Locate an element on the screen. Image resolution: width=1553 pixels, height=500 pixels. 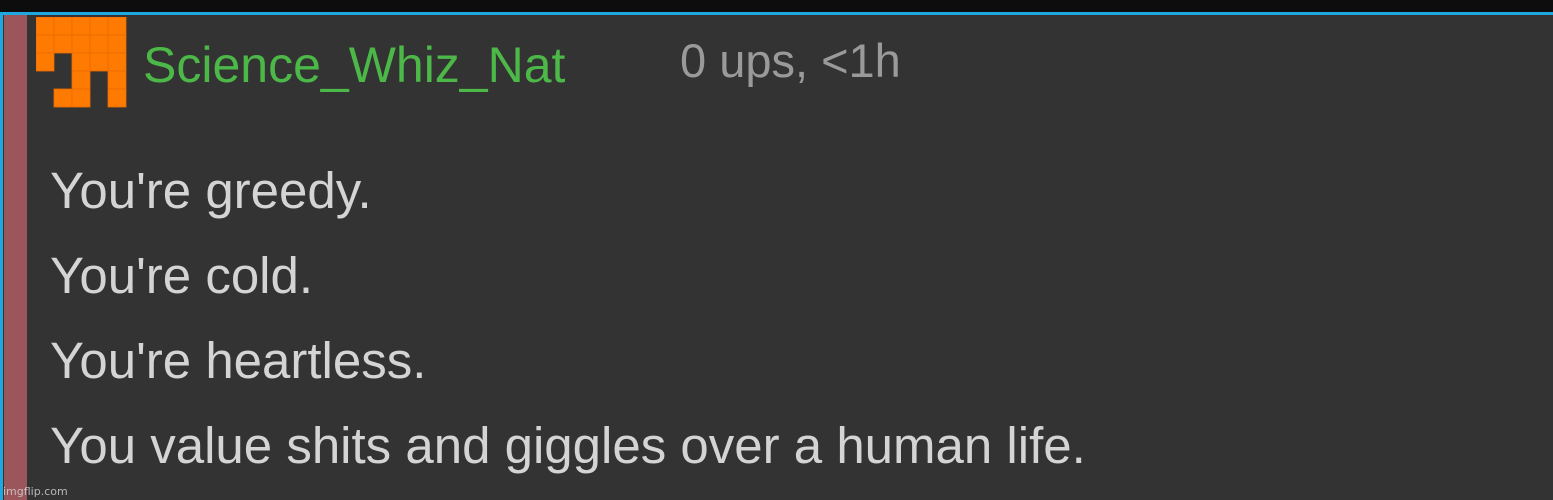
pixel-avatar-icon is located at coordinates (81, 62).